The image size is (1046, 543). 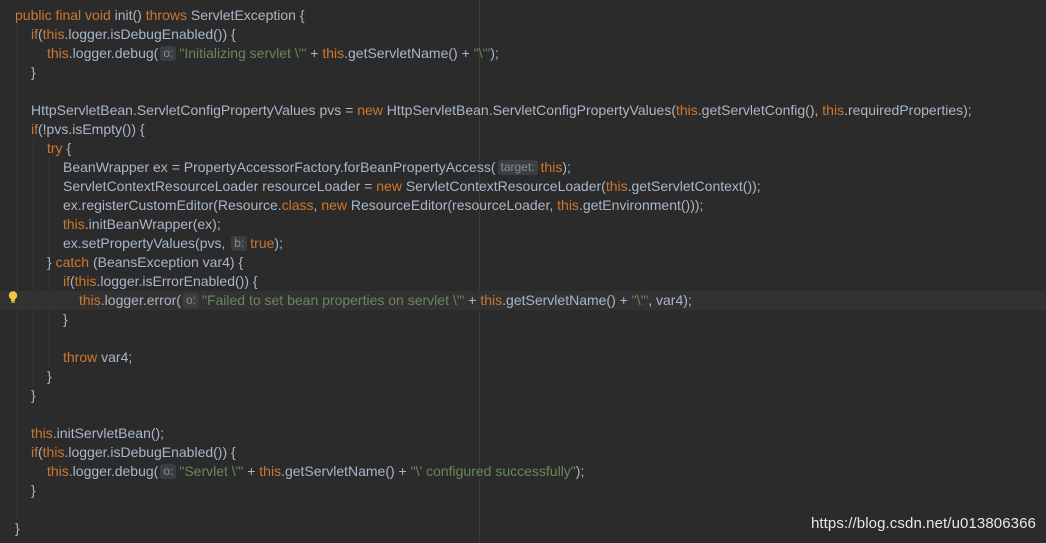 I want to click on code-line: ex.setPropertyValues(pvs, b: true);, so click(x=523, y=243).